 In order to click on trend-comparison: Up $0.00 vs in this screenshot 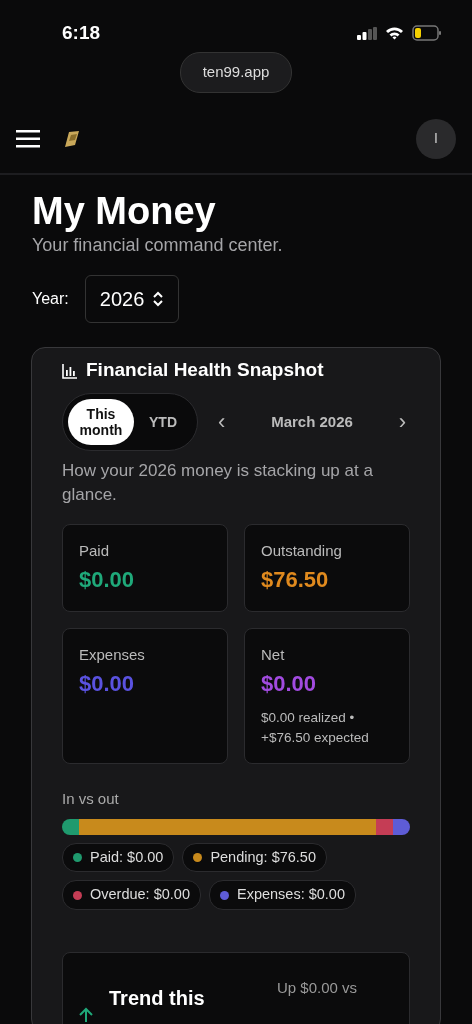, I will do `click(316, 988)`.